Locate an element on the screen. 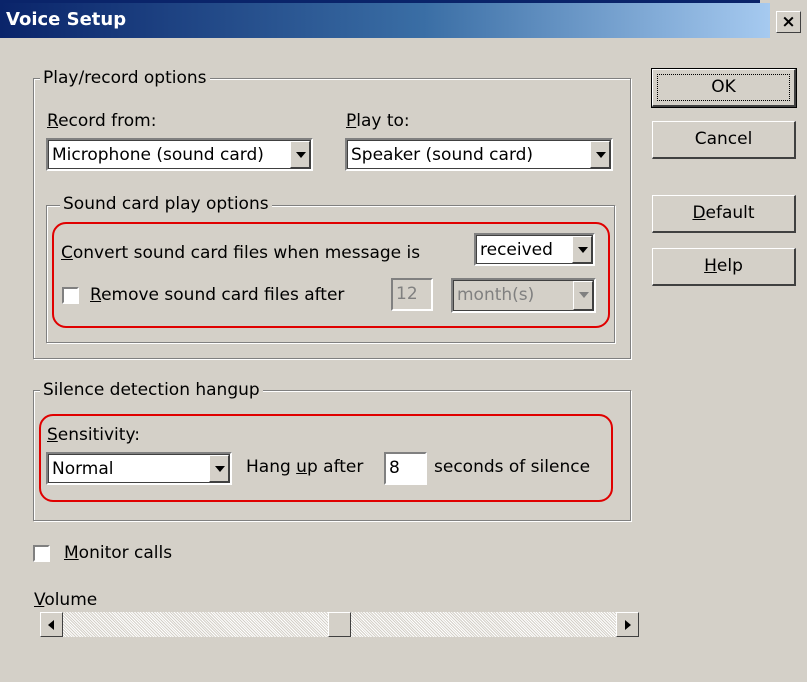 The image size is (807, 682). ok-button: OK is located at coordinates (724, 88).